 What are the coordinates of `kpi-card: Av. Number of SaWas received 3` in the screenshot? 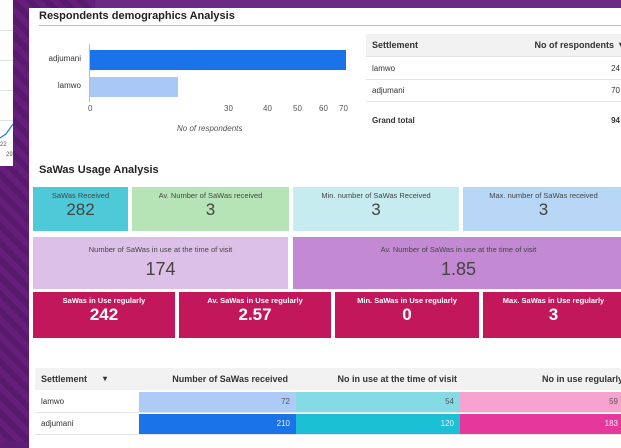 It's located at (210, 209).